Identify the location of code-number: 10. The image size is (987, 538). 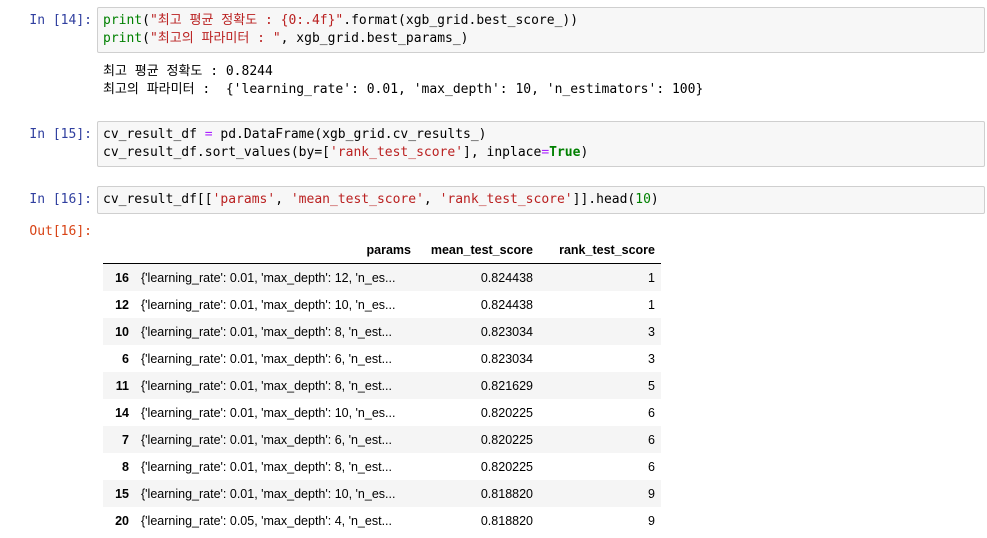
(643, 199).